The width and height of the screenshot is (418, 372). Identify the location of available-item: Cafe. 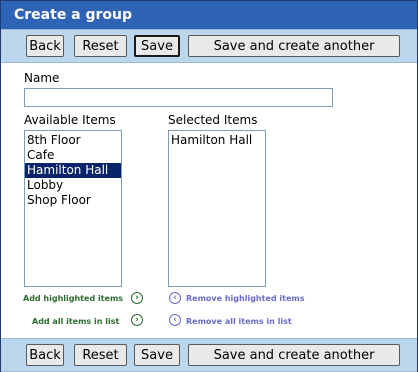
(73, 155).